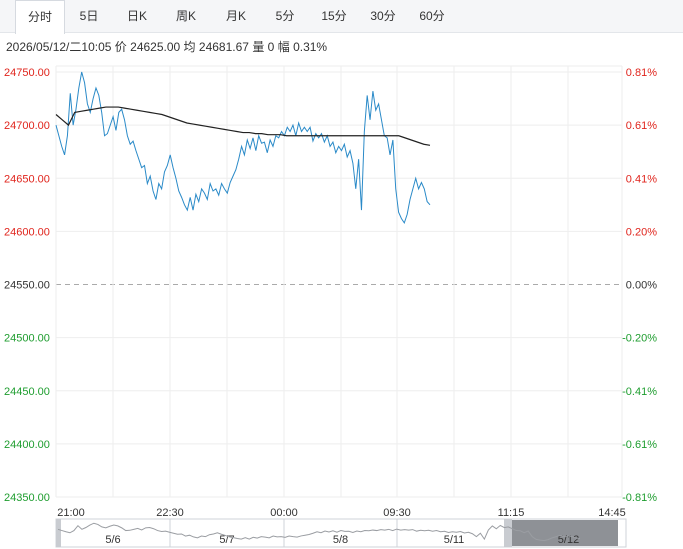  I want to click on percent-tick-label: 0.00%, so click(641, 286).